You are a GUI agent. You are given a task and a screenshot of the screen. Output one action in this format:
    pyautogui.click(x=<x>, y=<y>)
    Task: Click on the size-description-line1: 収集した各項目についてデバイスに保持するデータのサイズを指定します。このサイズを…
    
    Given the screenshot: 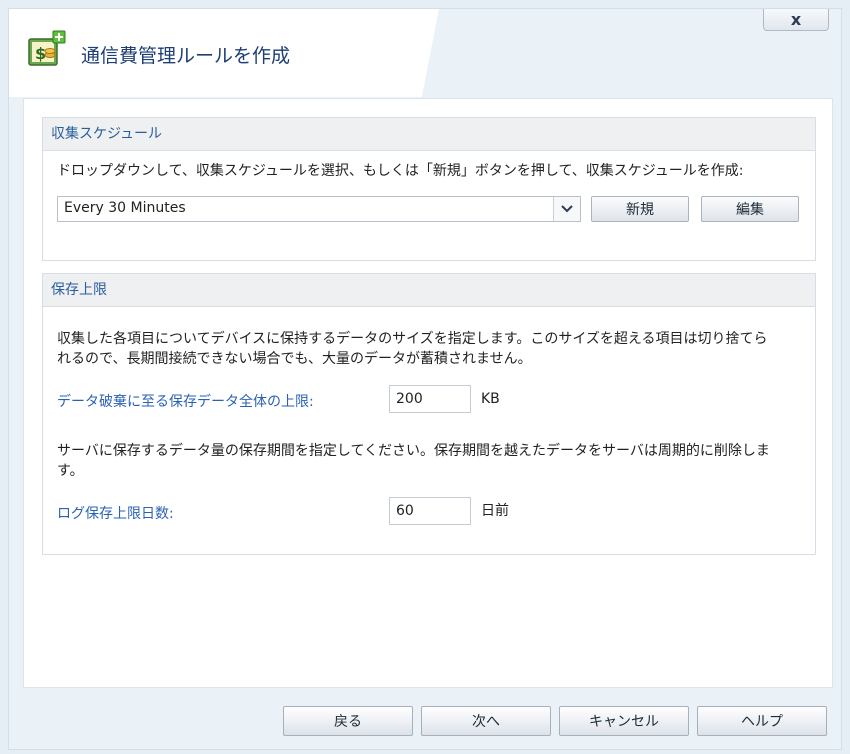 What is the action you would take?
    pyautogui.click(x=412, y=339)
    